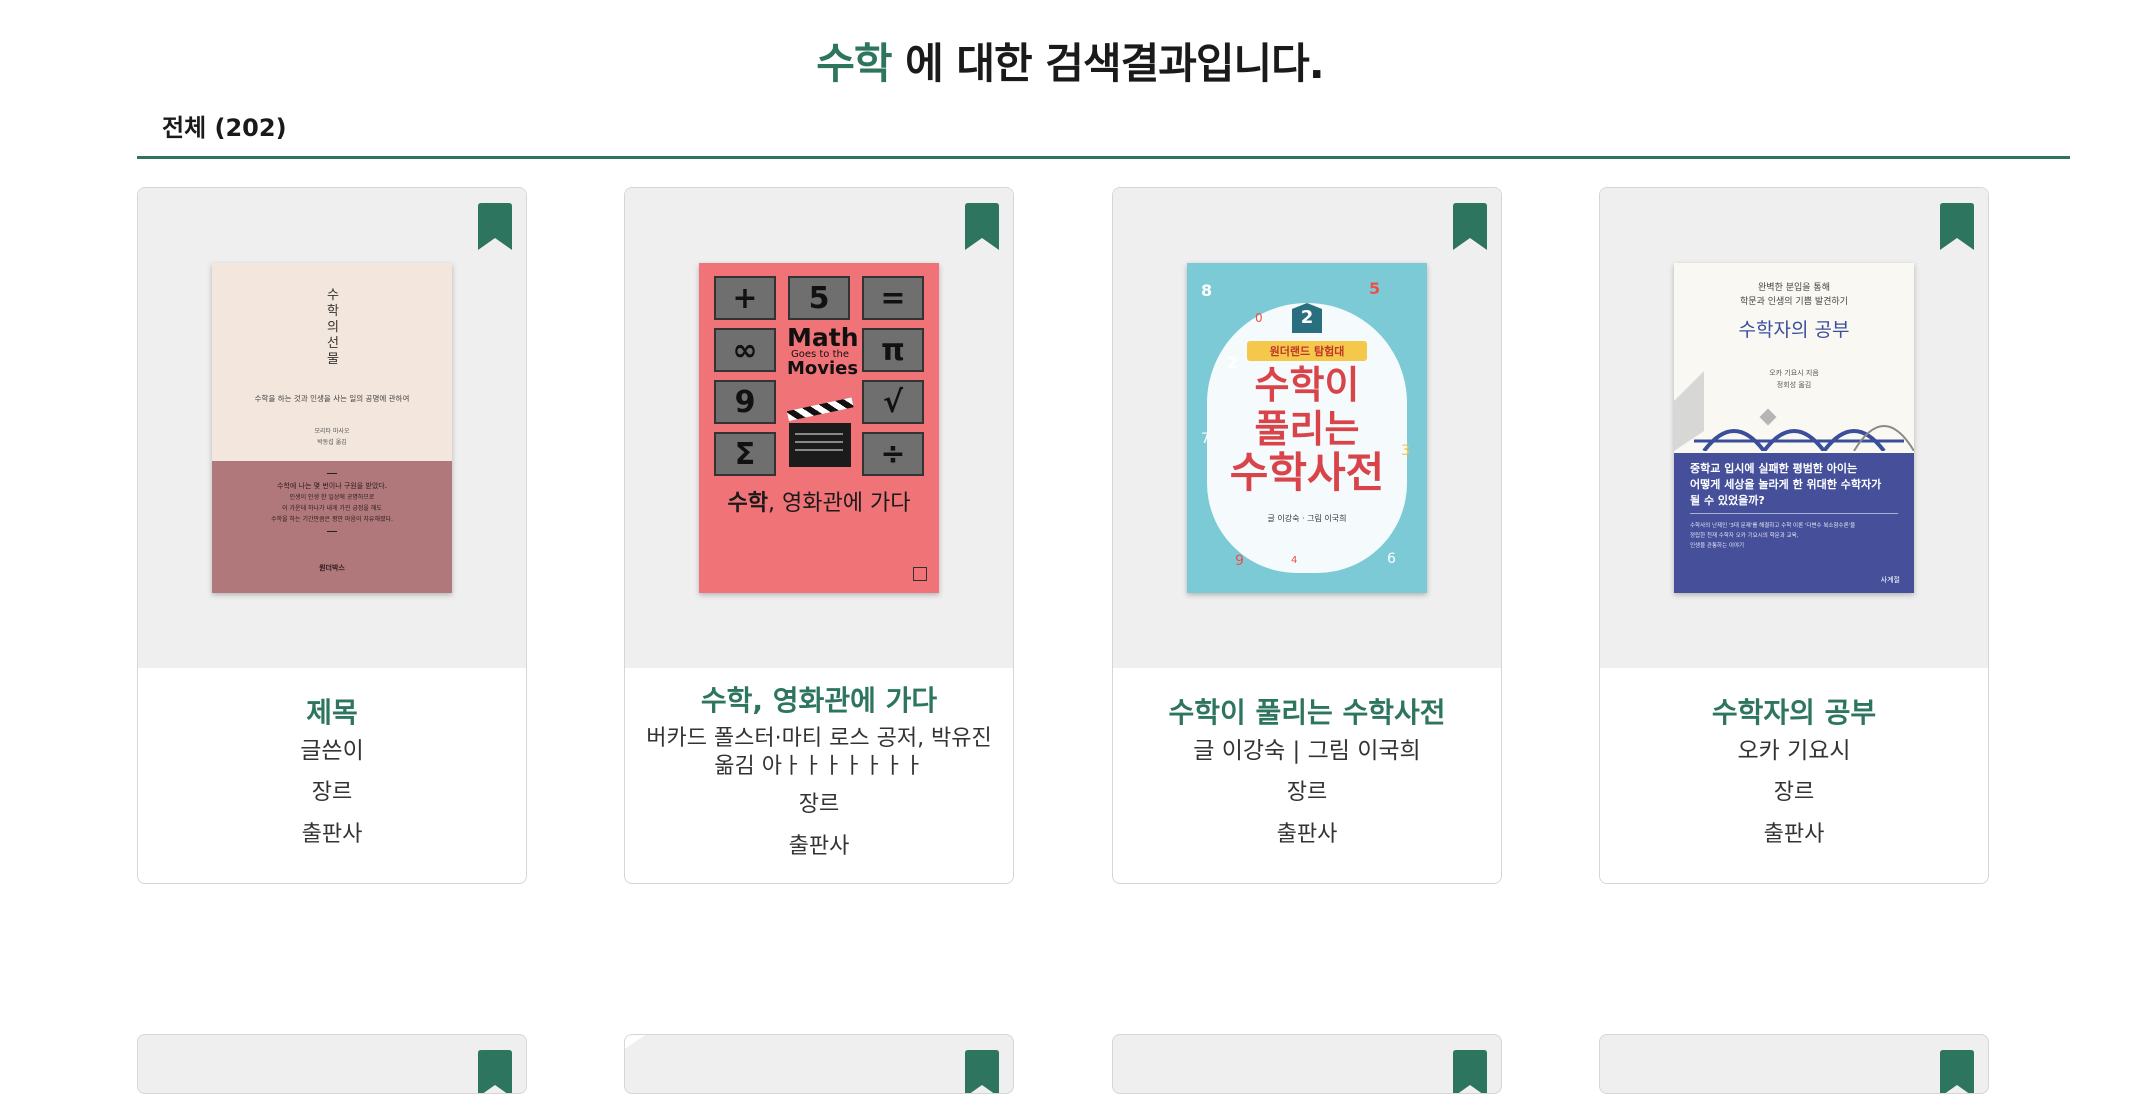 The width and height of the screenshot is (2140, 1094). I want to click on cover-publisher: 원더박스, so click(332, 568).